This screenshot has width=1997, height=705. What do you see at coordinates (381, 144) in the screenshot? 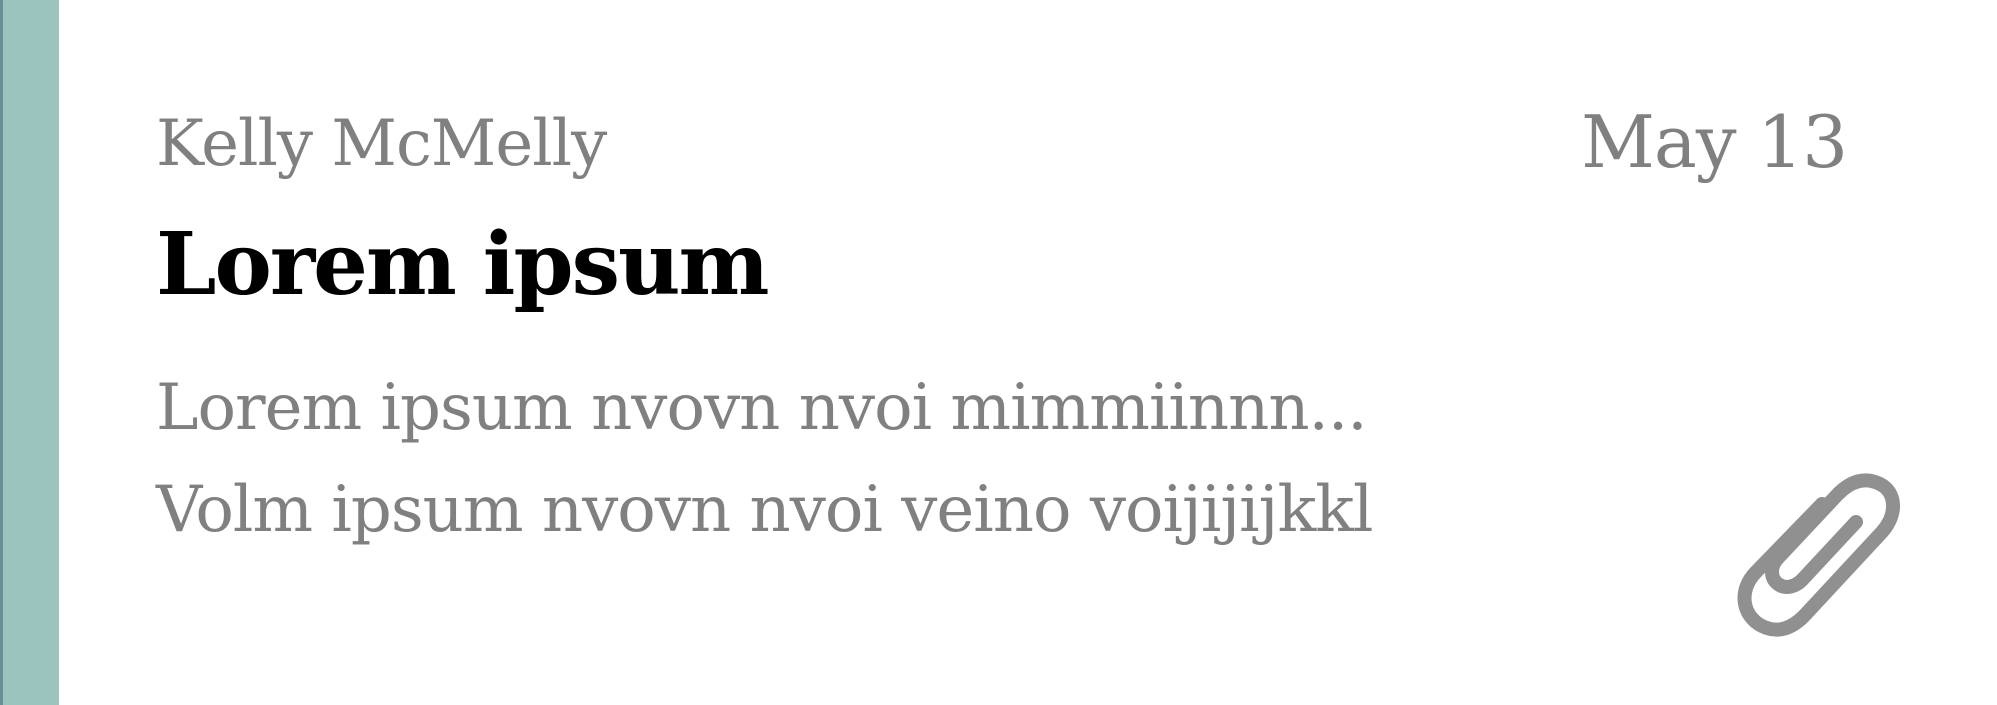
I see `sender-name: Kelly McMelly` at bounding box center [381, 144].